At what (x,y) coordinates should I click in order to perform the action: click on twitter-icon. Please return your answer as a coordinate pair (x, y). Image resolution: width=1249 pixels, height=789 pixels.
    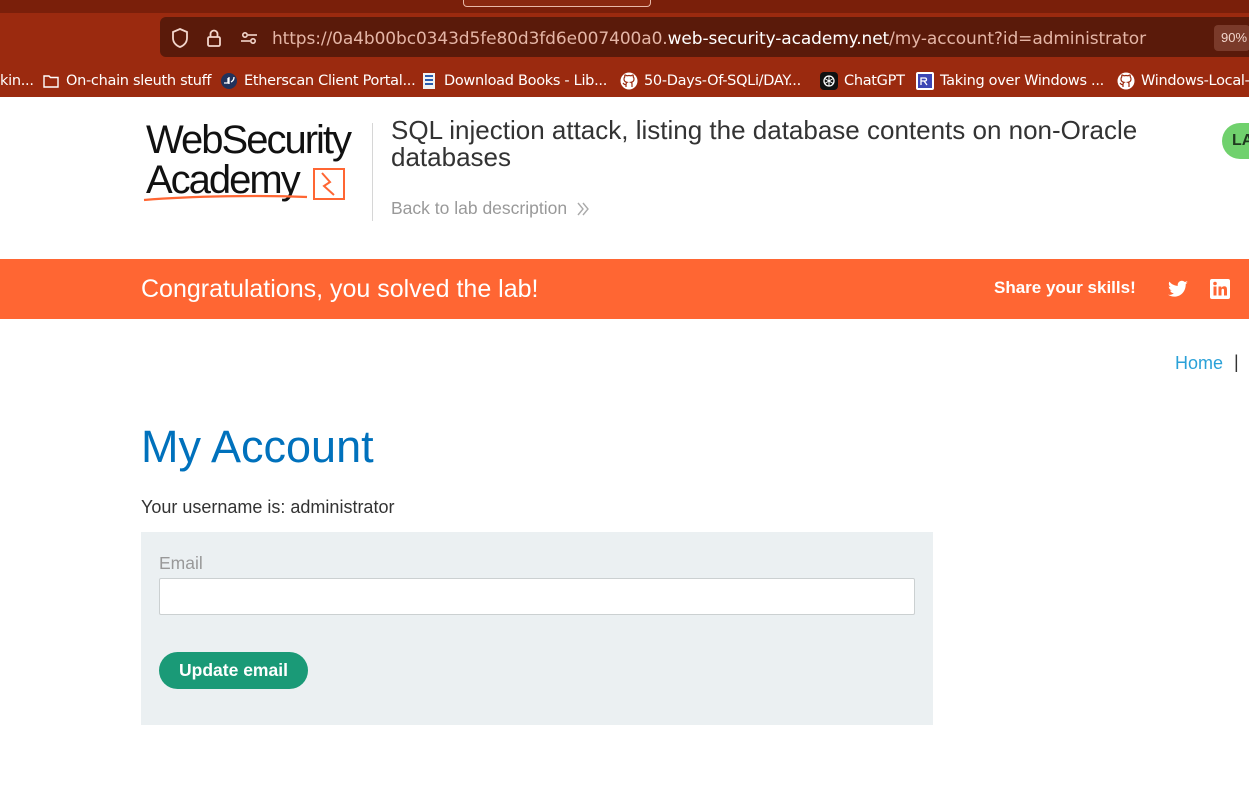
    Looking at the image, I should click on (1178, 289).